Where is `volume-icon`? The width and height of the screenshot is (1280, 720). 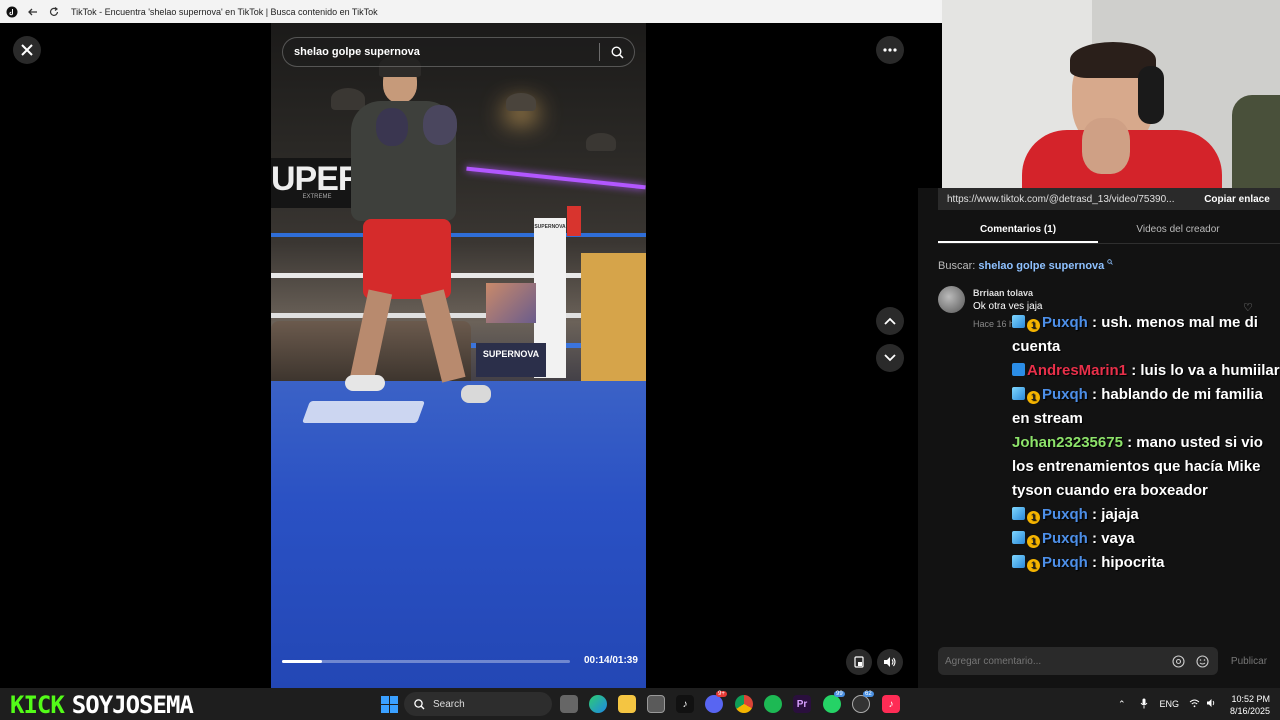
volume-icon is located at coordinates (890, 662).